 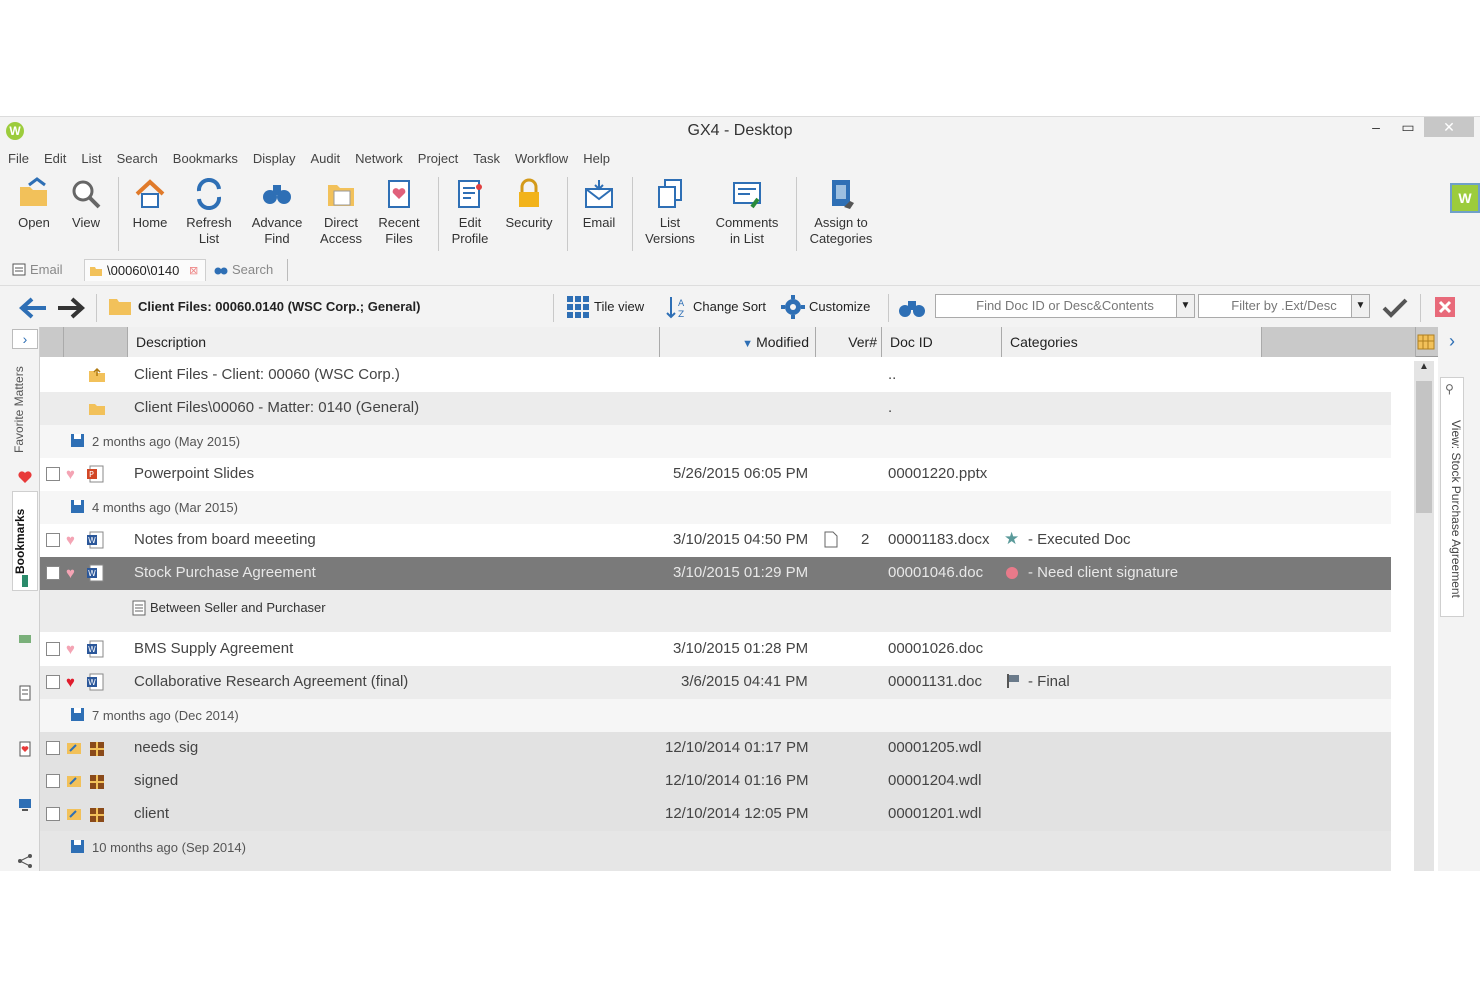 I want to click on direct-access-button: Direct Access, so click(x=341, y=212).